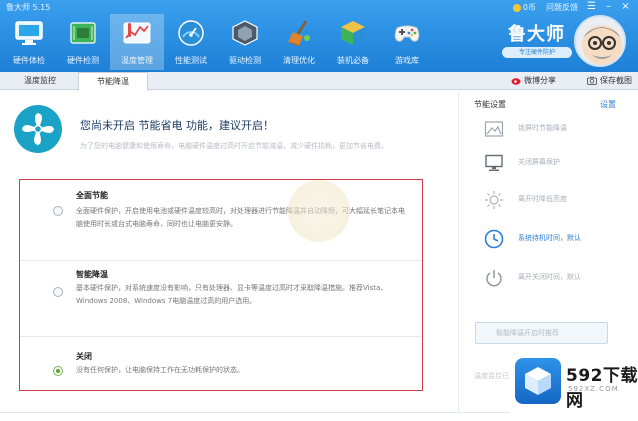 Image resolution: width=638 pixels, height=421 pixels. Describe the element at coordinates (625, 7) in the screenshot. I see `close-icon: ×` at that location.